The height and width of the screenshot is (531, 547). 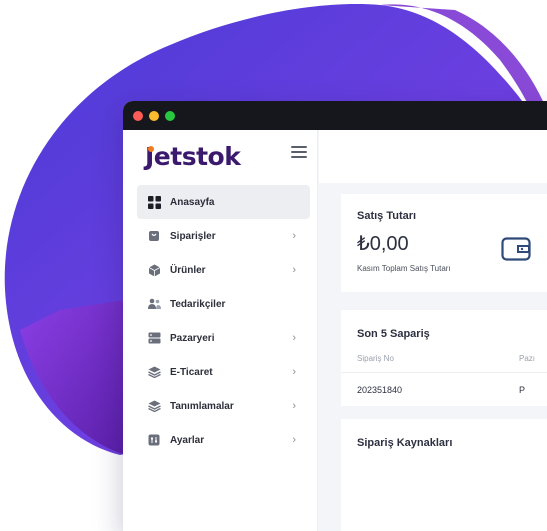 What do you see at coordinates (192, 202) in the screenshot?
I see `sidebar-item-label: Anasayfa` at bounding box center [192, 202].